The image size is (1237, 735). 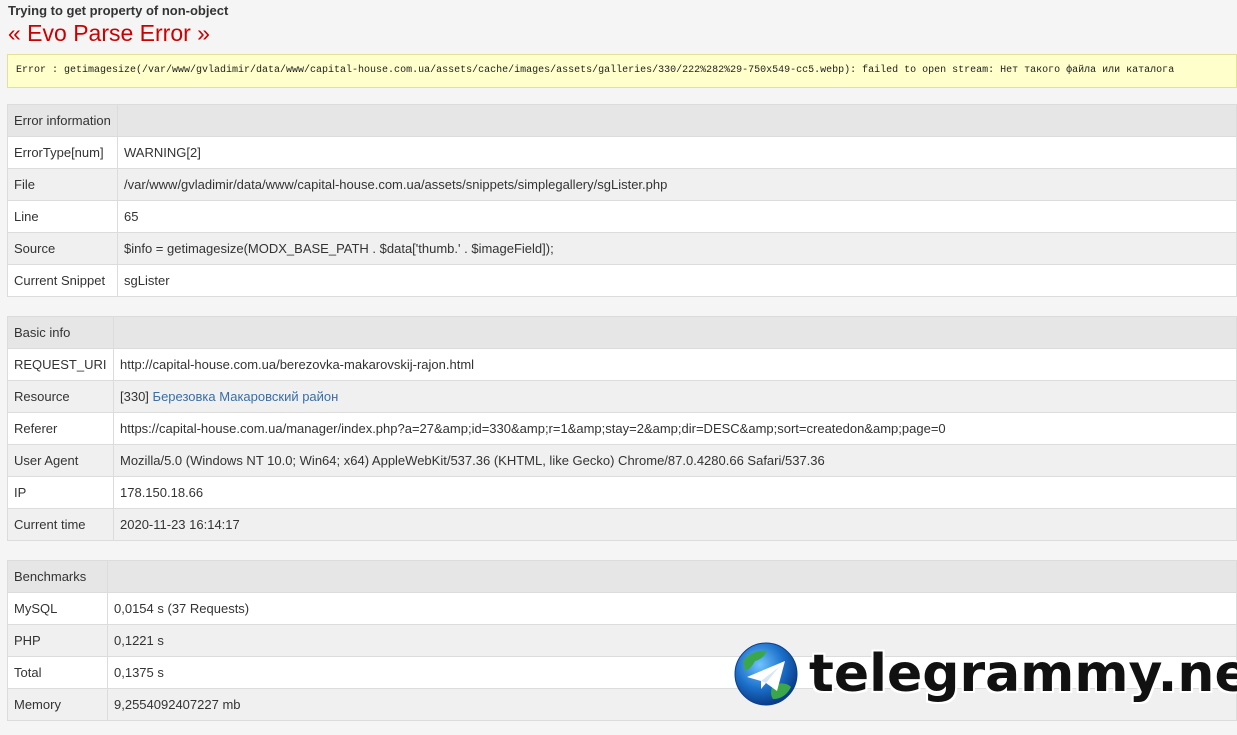 What do you see at coordinates (246, 396) in the screenshot?
I see `resource-link: Березовка Макаровский район` at bounding box center [246, 396].